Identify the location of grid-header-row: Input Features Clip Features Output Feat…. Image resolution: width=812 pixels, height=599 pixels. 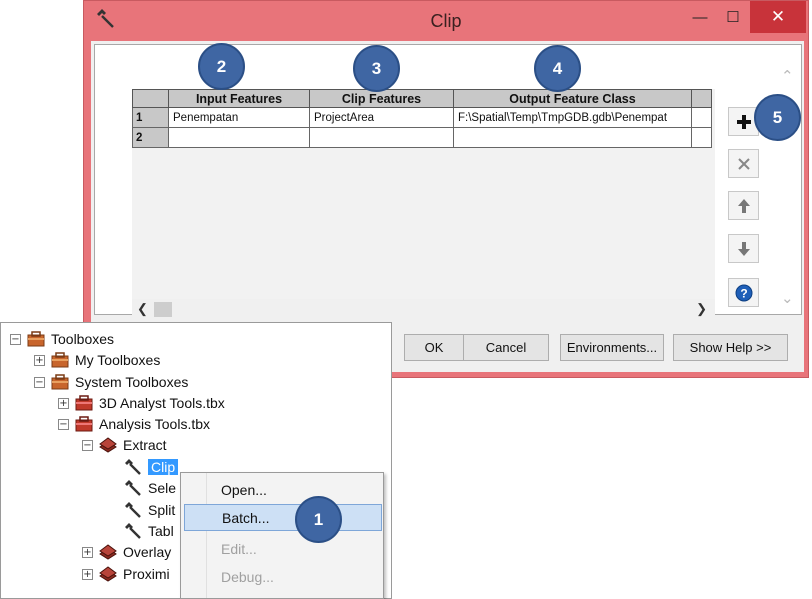
(422, 98).